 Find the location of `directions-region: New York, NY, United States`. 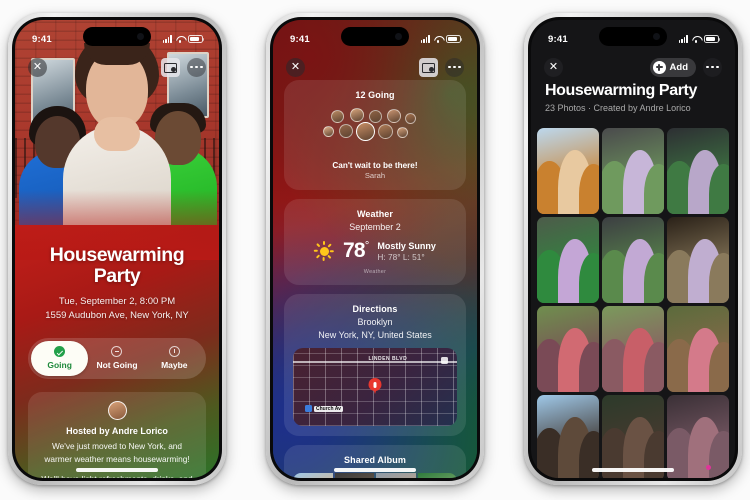

directions-region: New York, NY, United States is located at coordinates (375, 335).